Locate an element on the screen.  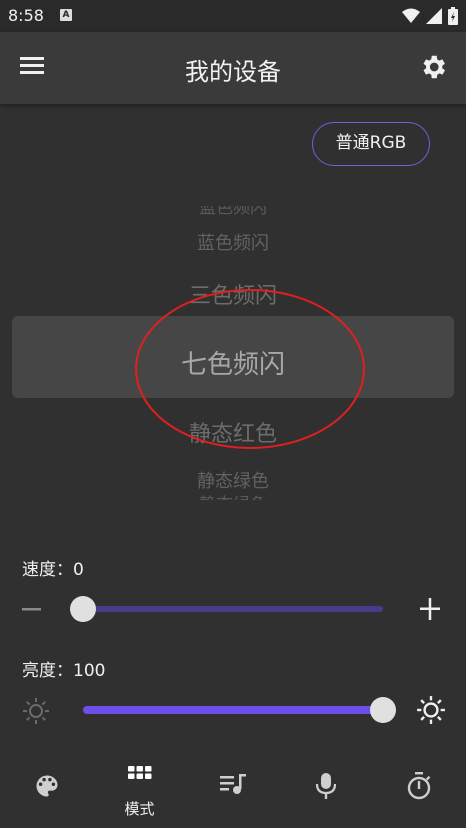
minus-icon is located at coordinates (31, 609).